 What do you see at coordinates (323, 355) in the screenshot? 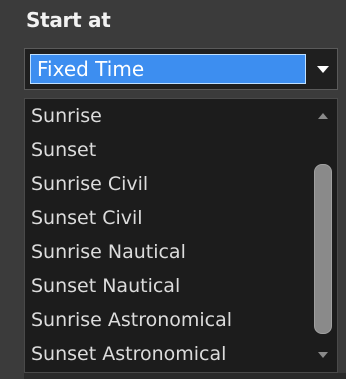
I see `scroll-down-arrow-icon` at bounding box center [323, 355].